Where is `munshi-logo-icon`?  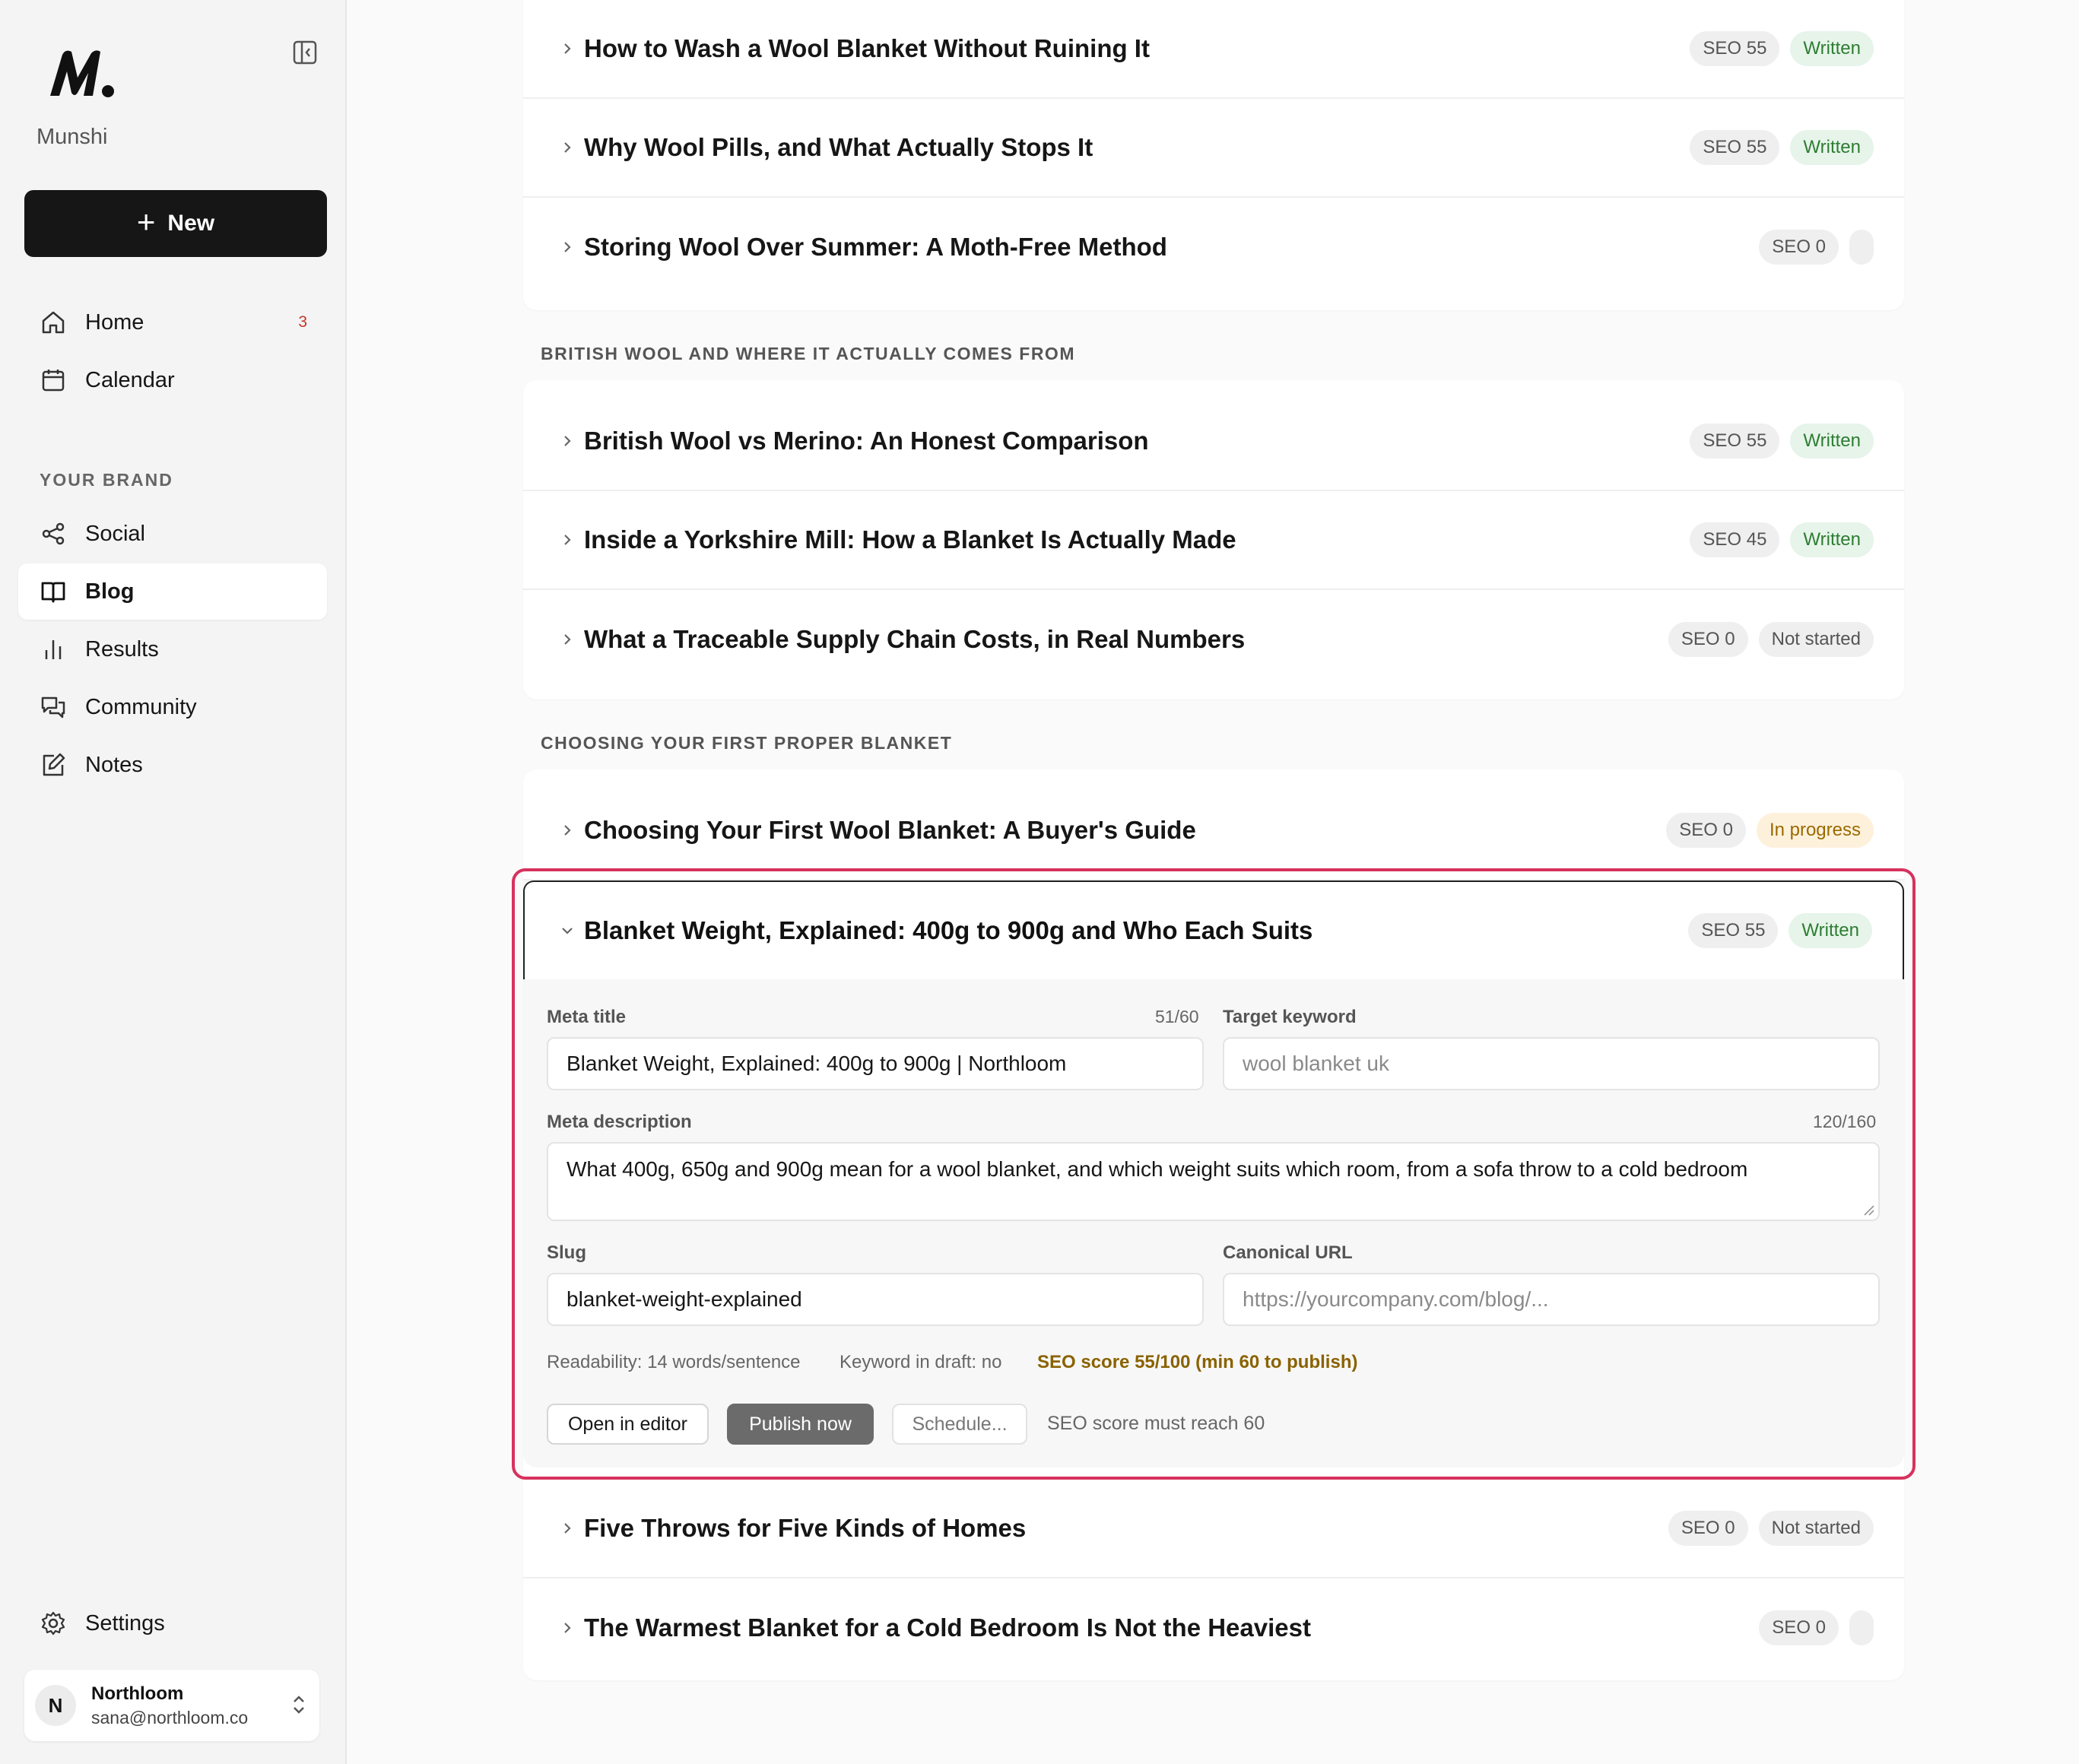
munshi-logo-icon is located at coordinates (81, 73).